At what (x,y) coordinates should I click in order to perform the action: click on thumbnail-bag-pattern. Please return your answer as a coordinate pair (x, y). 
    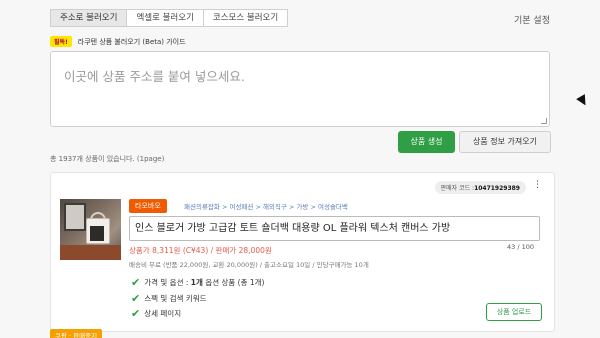
    Looking at the image, I should click on (97, 233).